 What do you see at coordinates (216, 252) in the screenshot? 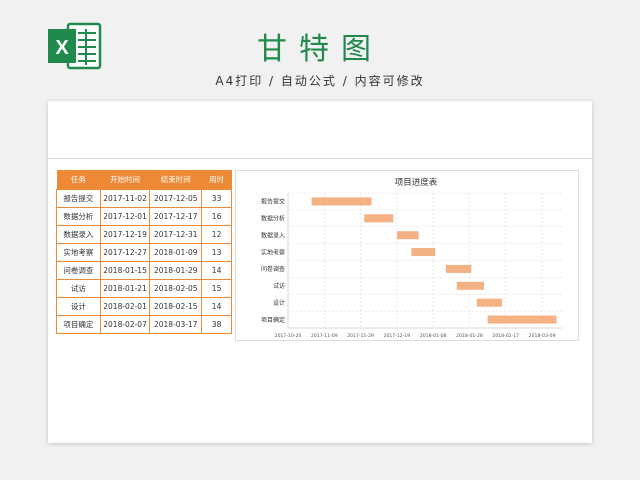
I see `cell-days: 13` at bounding box center [216, 252].